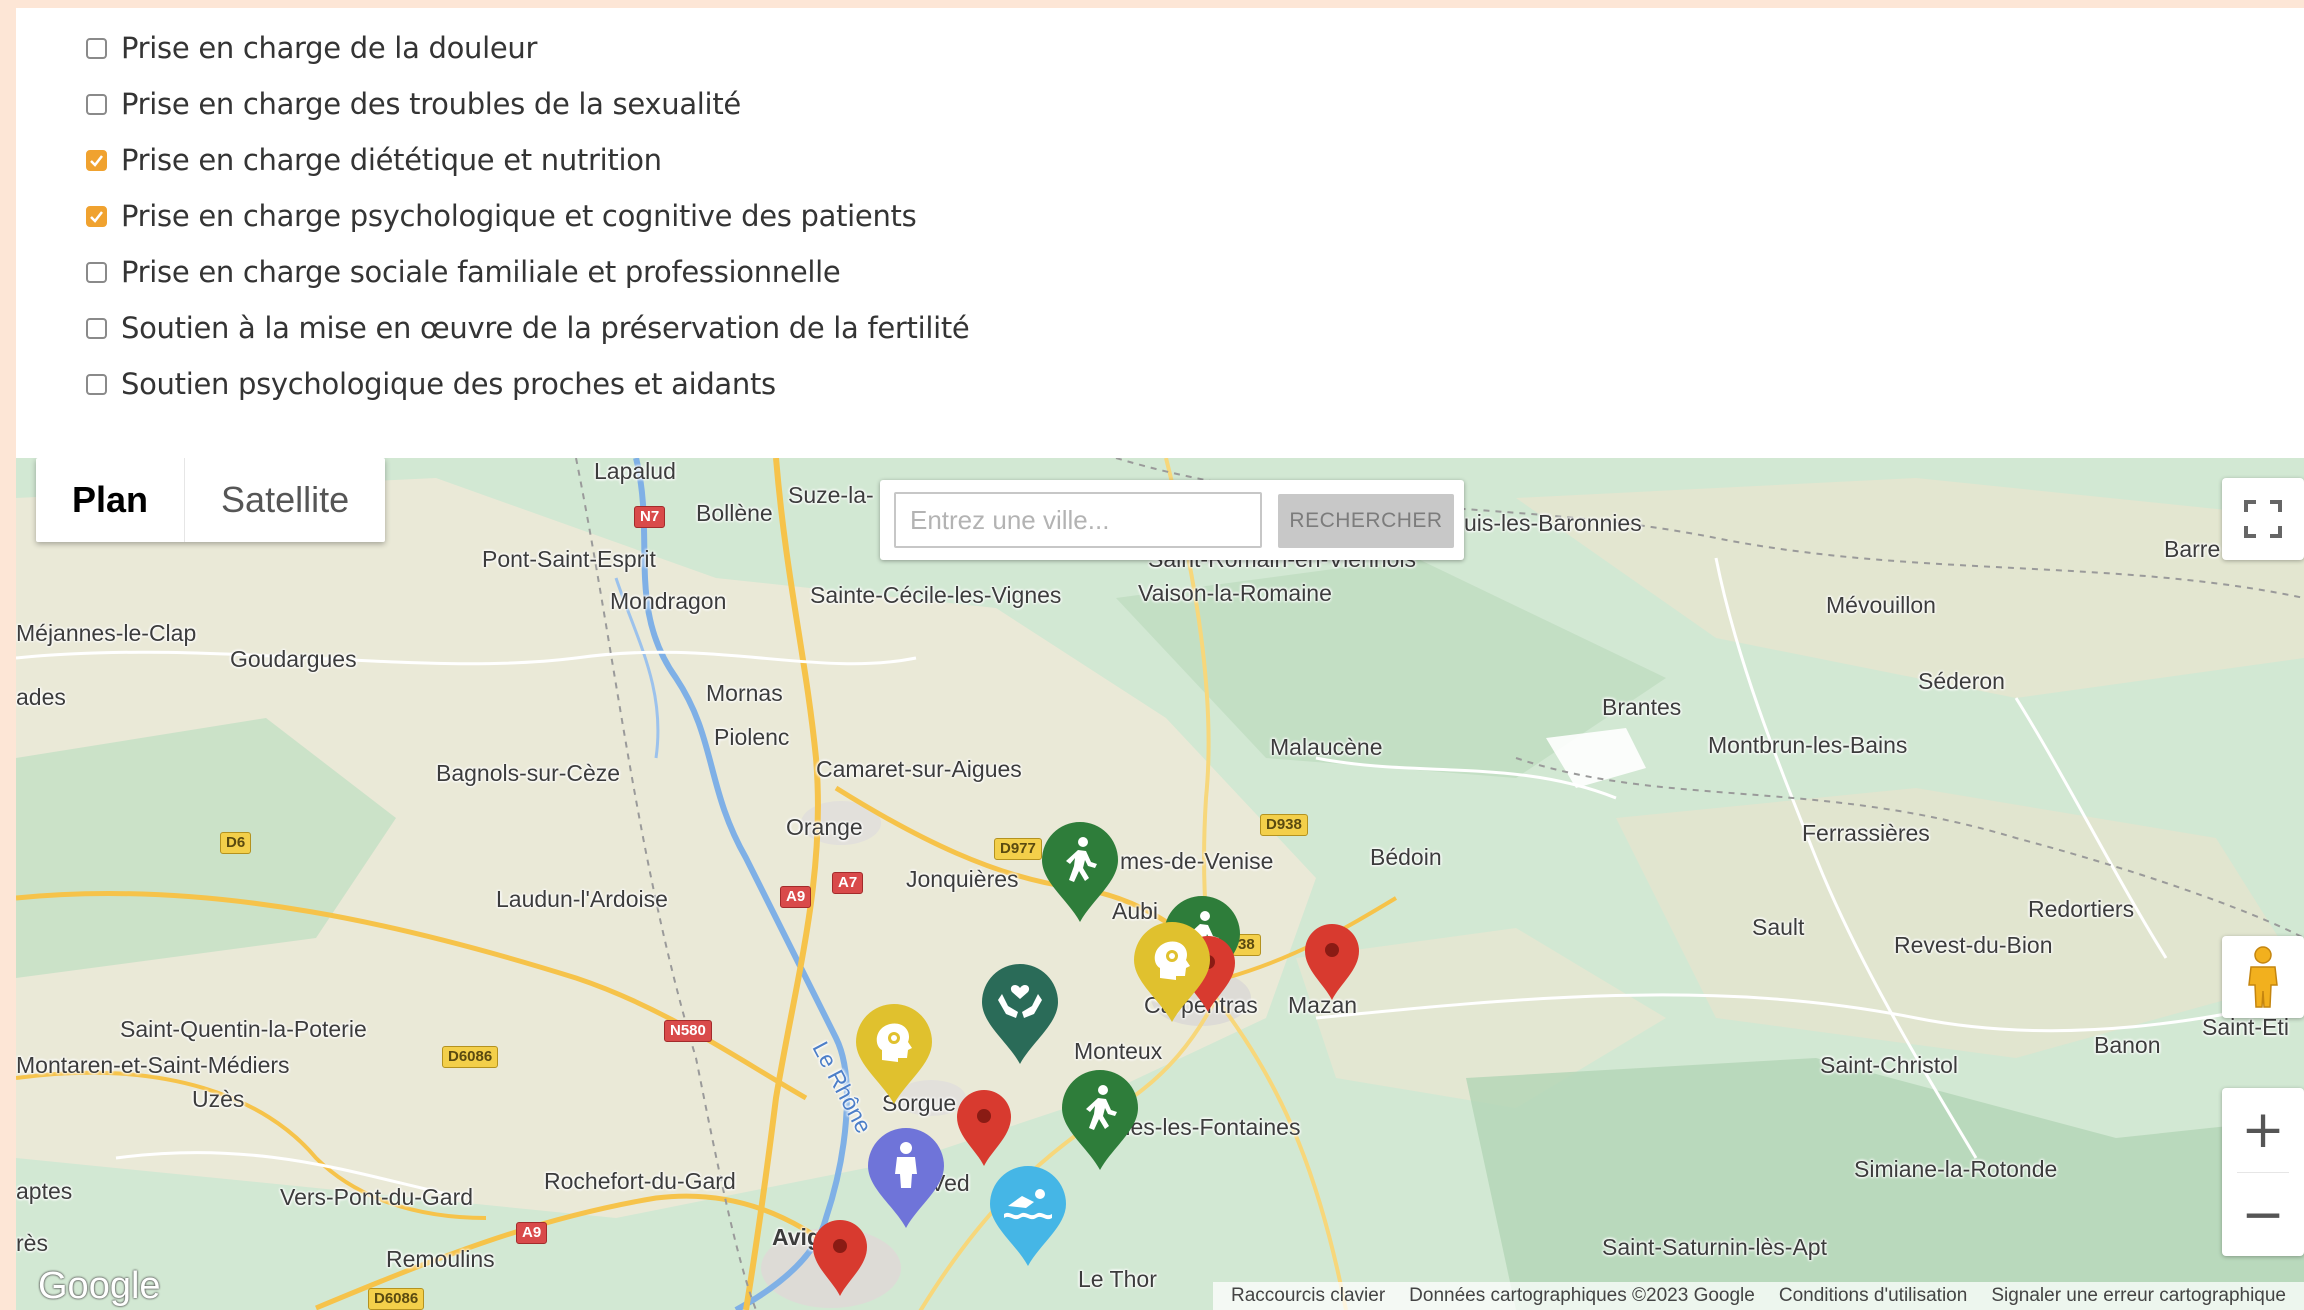 This screenshot has height=1310, width=2304. What do you see at coordinates (377, 1197) in the screenshot?
I see `place-label: Vers-Pont-du-Gard` at bounding box center [377, 1197].